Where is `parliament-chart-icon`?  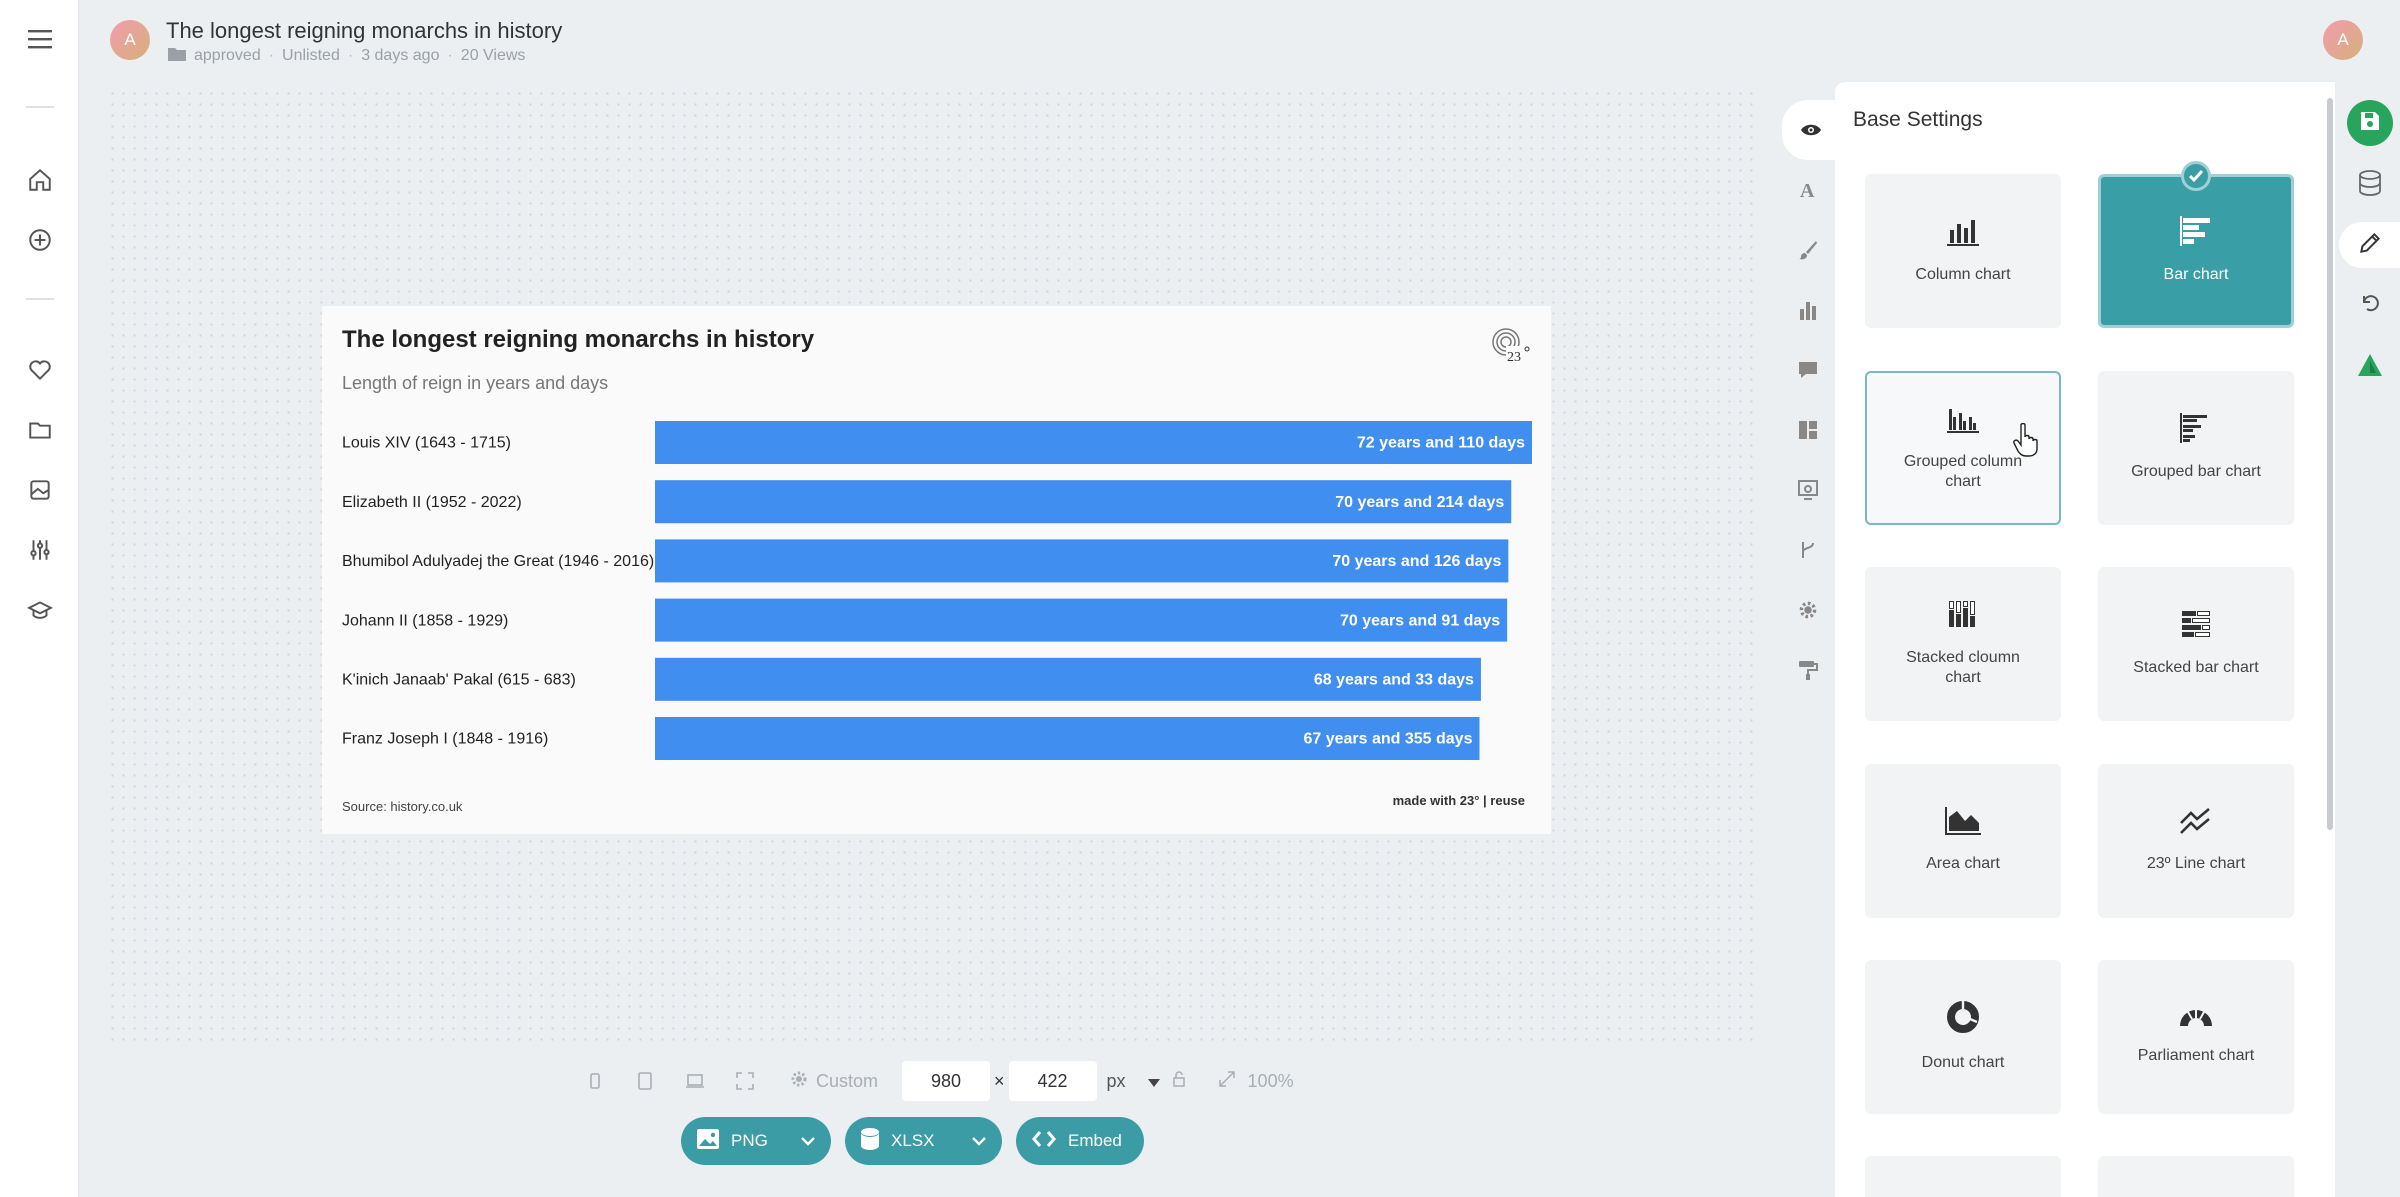
parliament-chart-icon is located at coordinates (2196, 1020).